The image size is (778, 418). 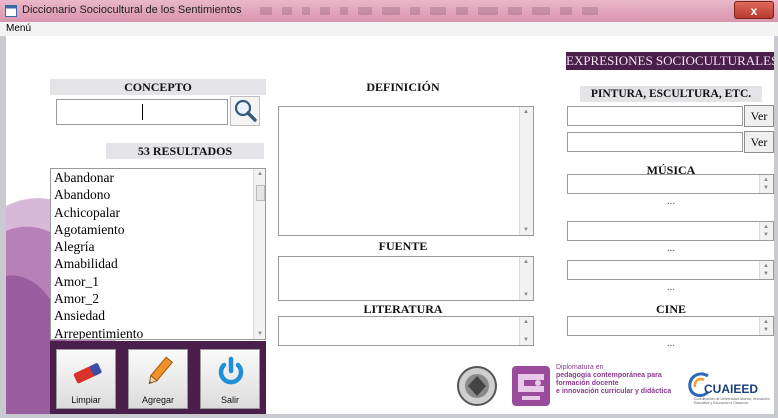 I want to click on list-item: Amor_2, so click(x=158, y=298).